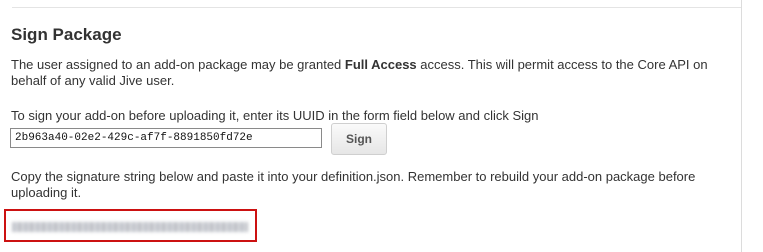 The width and height of the screenshot is (763, 252). I want to click on uuid-input, so click(166, 138).